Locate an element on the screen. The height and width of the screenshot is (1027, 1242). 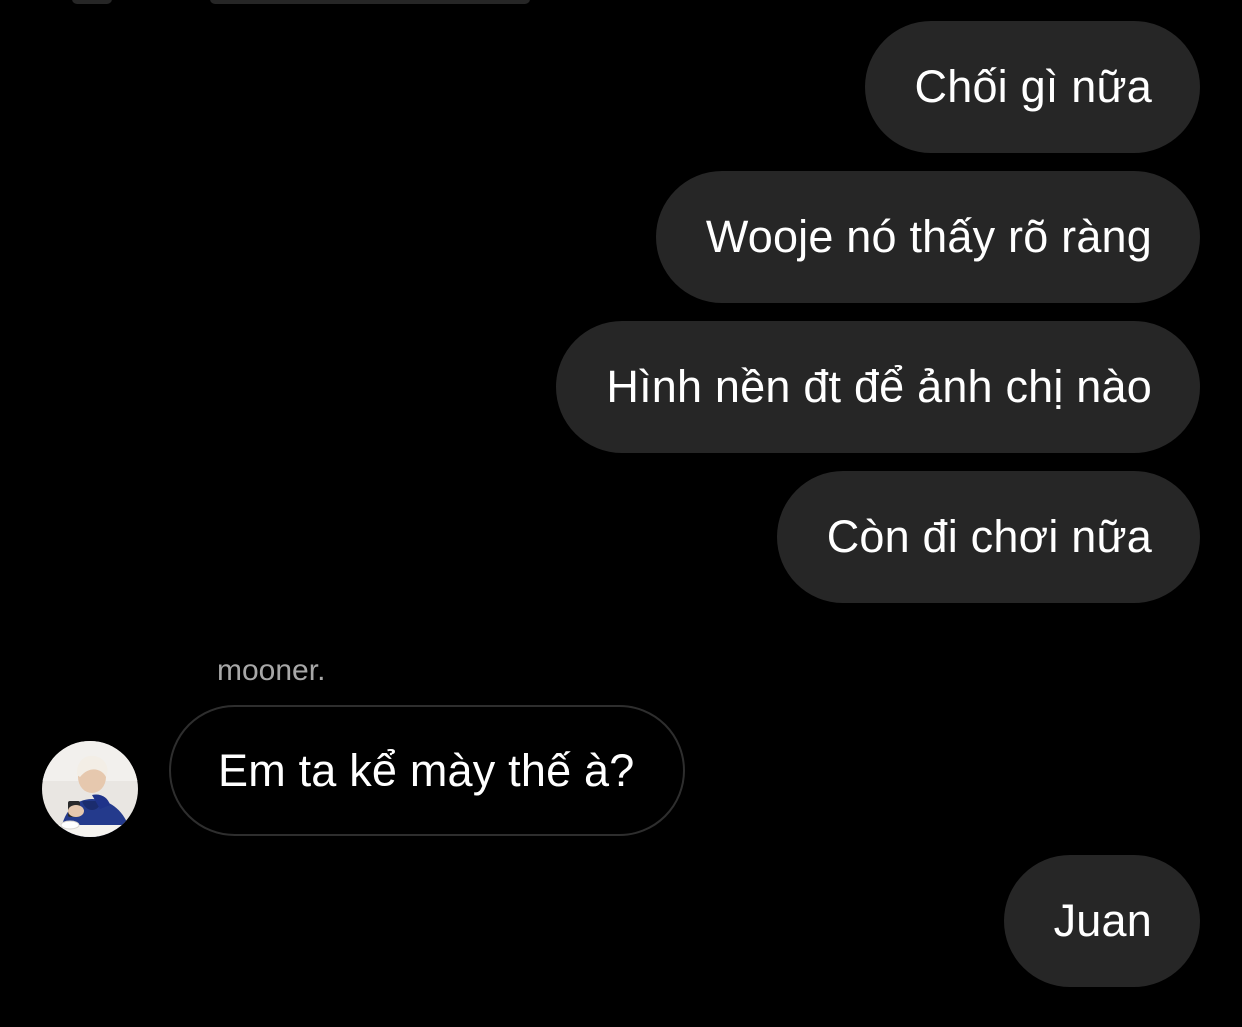
message-text: Em ta kể mày thế à? is located at coordinates (426, 770).